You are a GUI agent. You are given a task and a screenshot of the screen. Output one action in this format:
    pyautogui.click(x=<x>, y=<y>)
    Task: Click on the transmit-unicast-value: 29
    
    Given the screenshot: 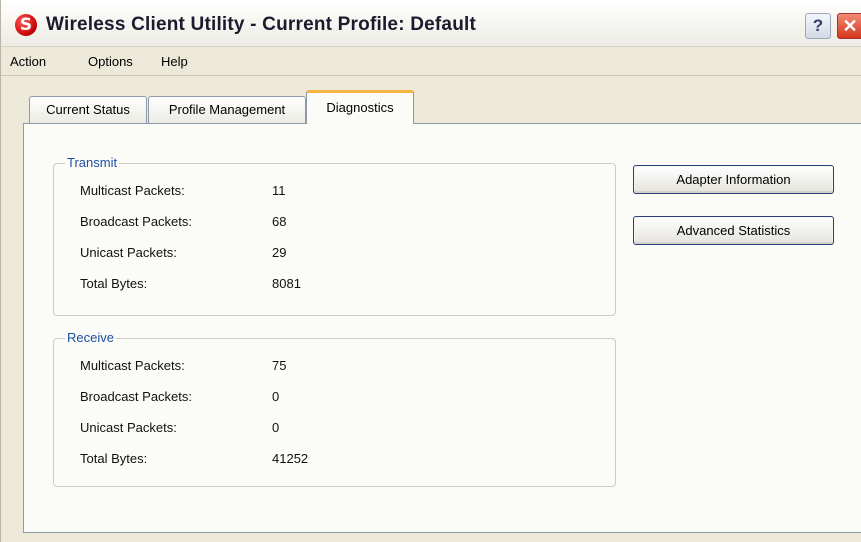 What is the action you would take?
    pyautogui.click(x=279, y=252)
    